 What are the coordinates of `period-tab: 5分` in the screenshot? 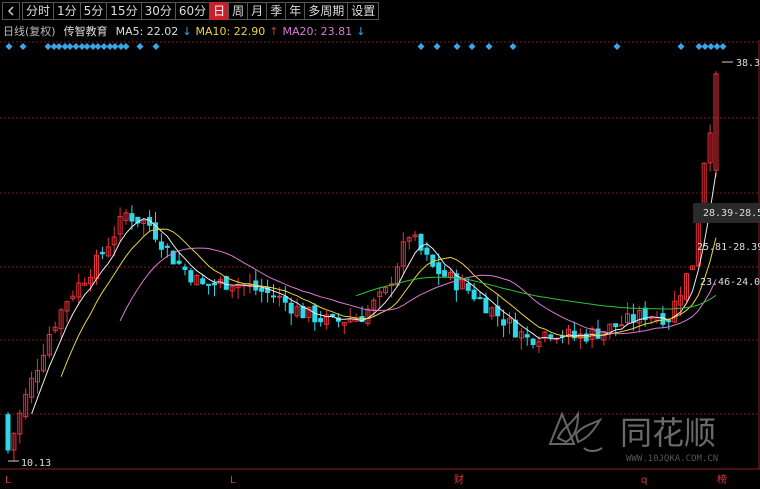 It's located at (93, 11).